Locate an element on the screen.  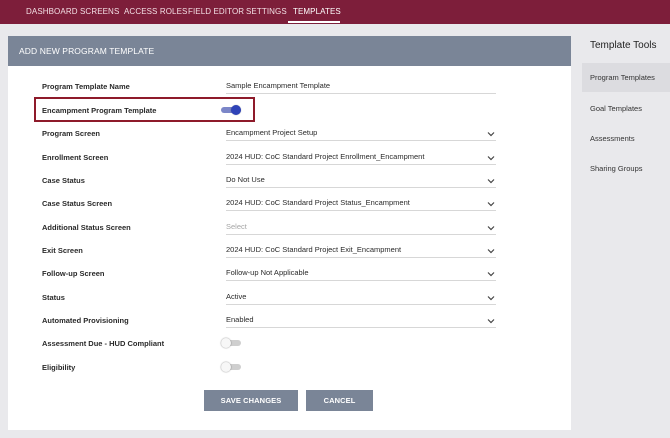
program-screen-select: Encampment Project Setup is located at coordinates (271, 132).